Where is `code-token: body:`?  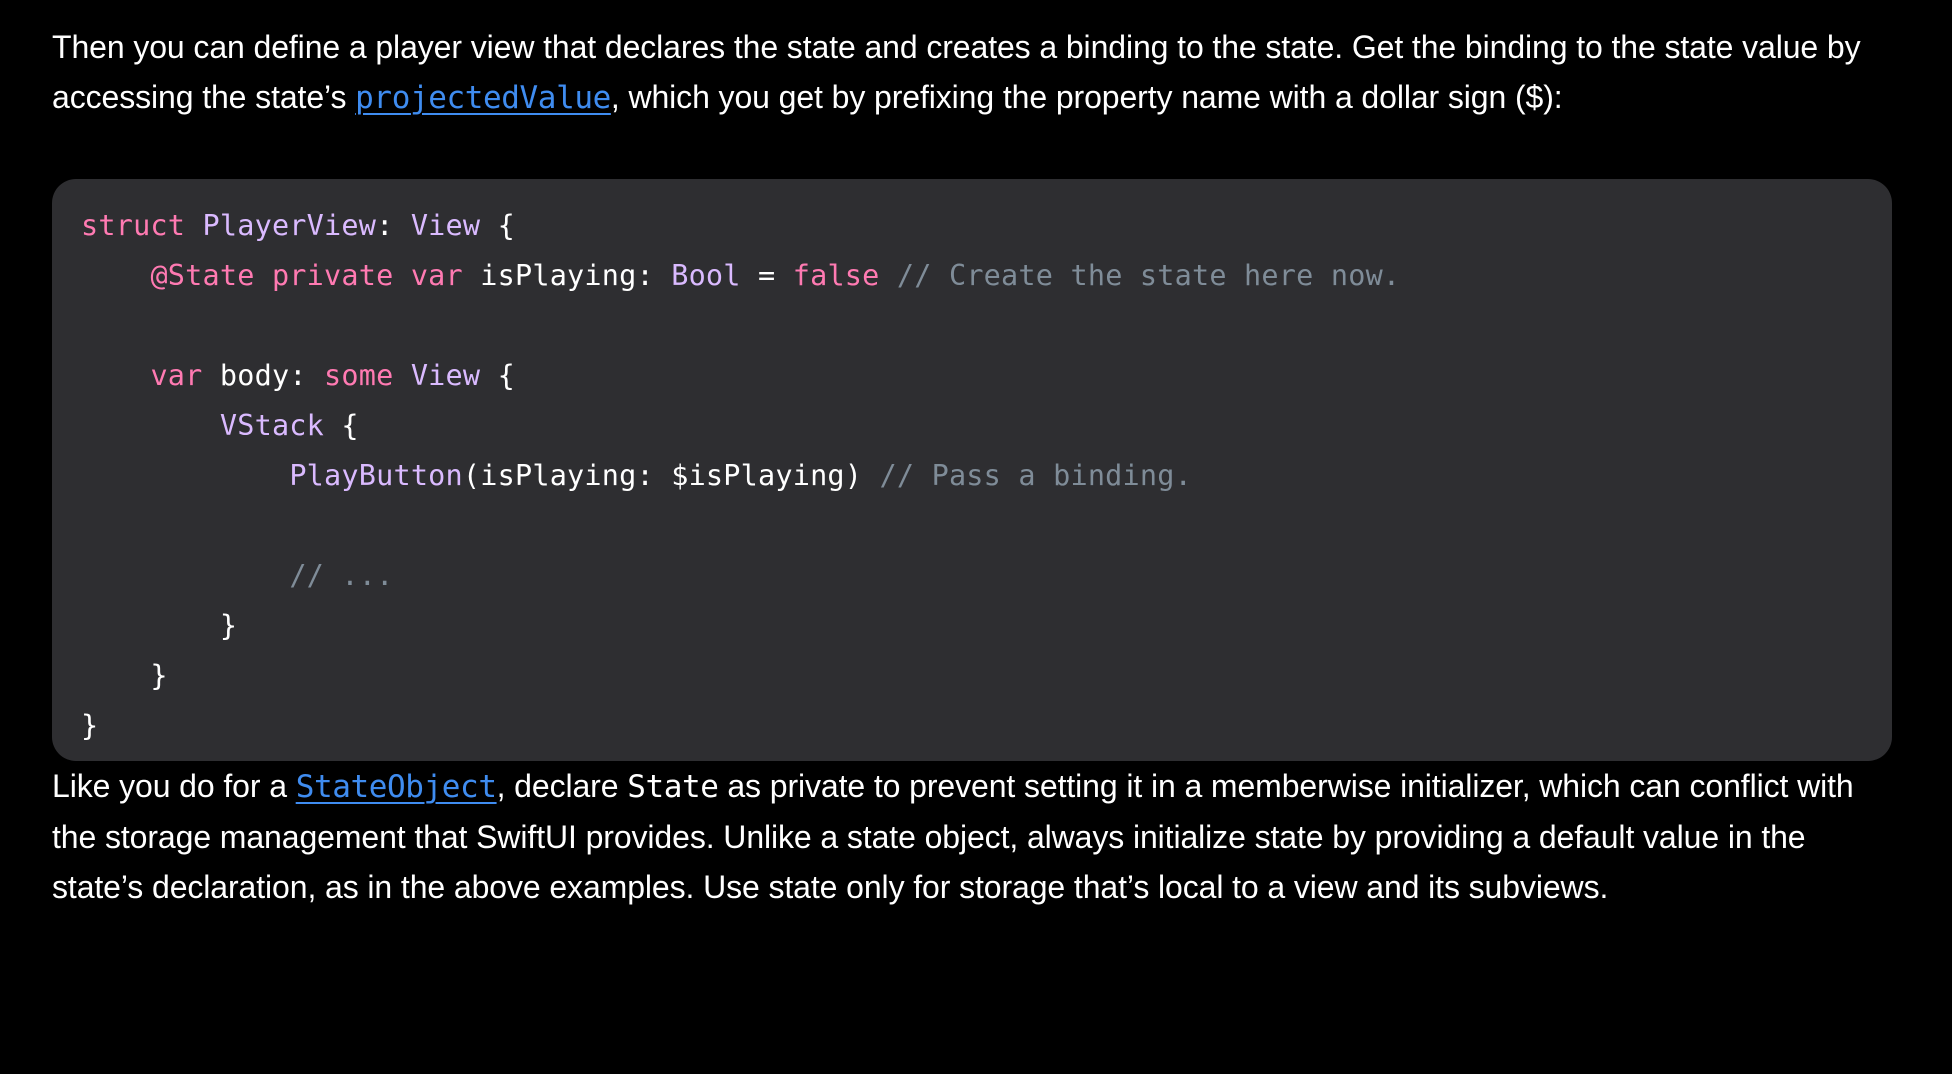 code-token: body: is located at coordinates (263, 375).